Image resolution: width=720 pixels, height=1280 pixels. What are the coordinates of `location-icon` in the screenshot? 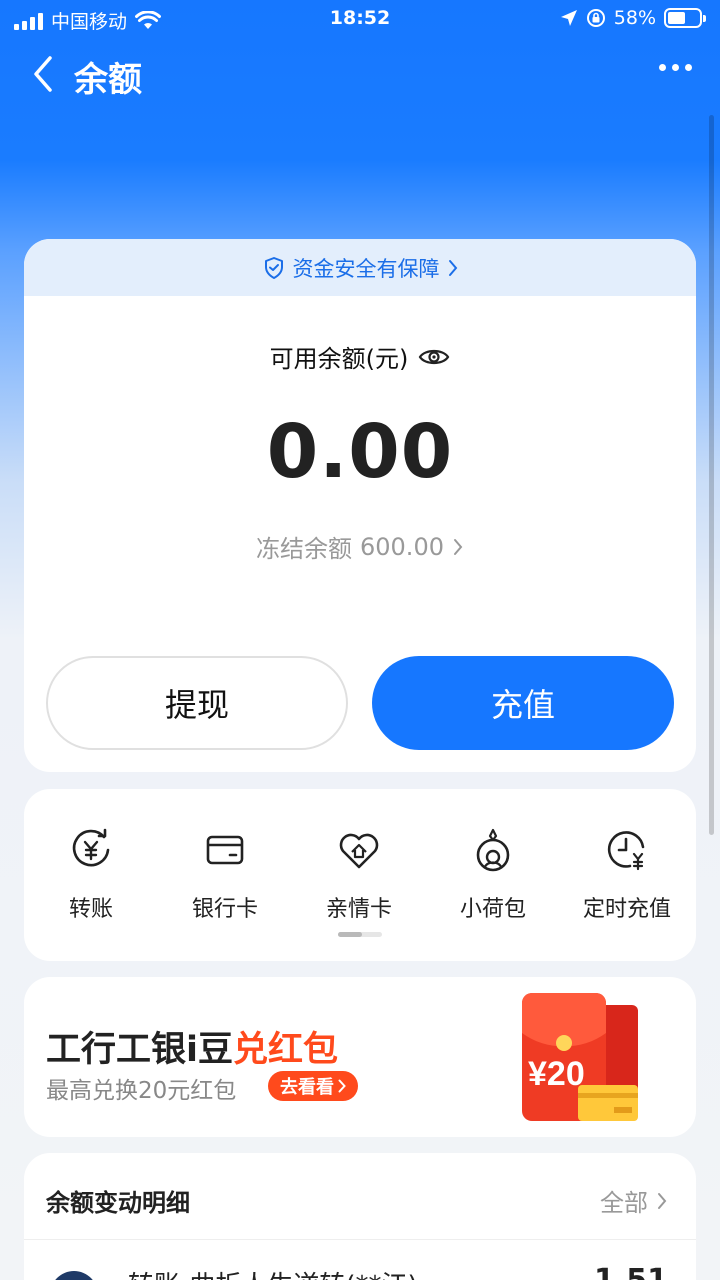 It's located at (568, 18).